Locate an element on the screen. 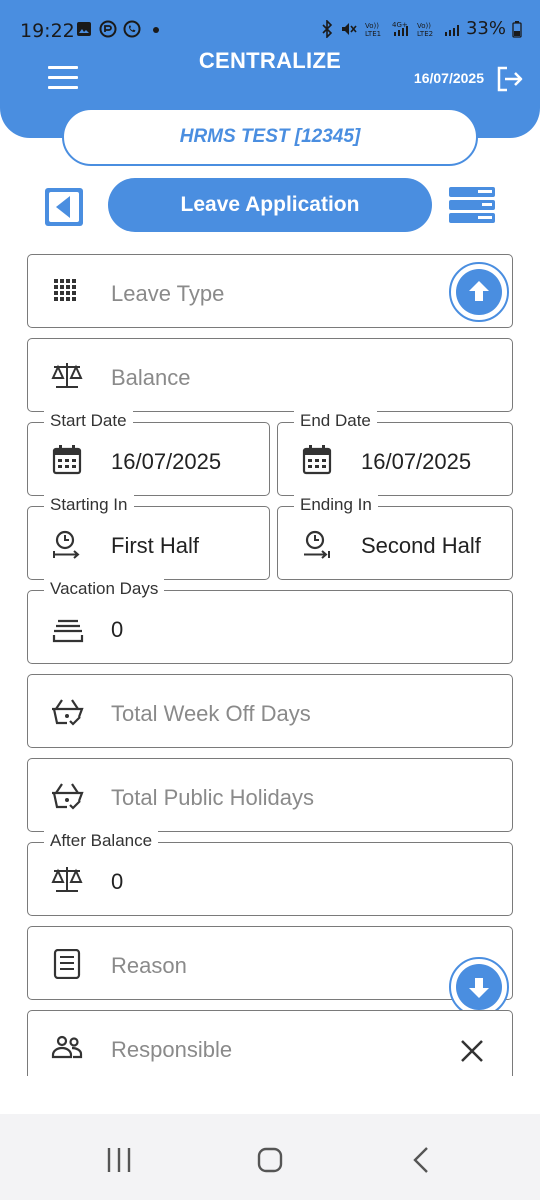  reason-field: Reason is located at coordinates (270, 963).